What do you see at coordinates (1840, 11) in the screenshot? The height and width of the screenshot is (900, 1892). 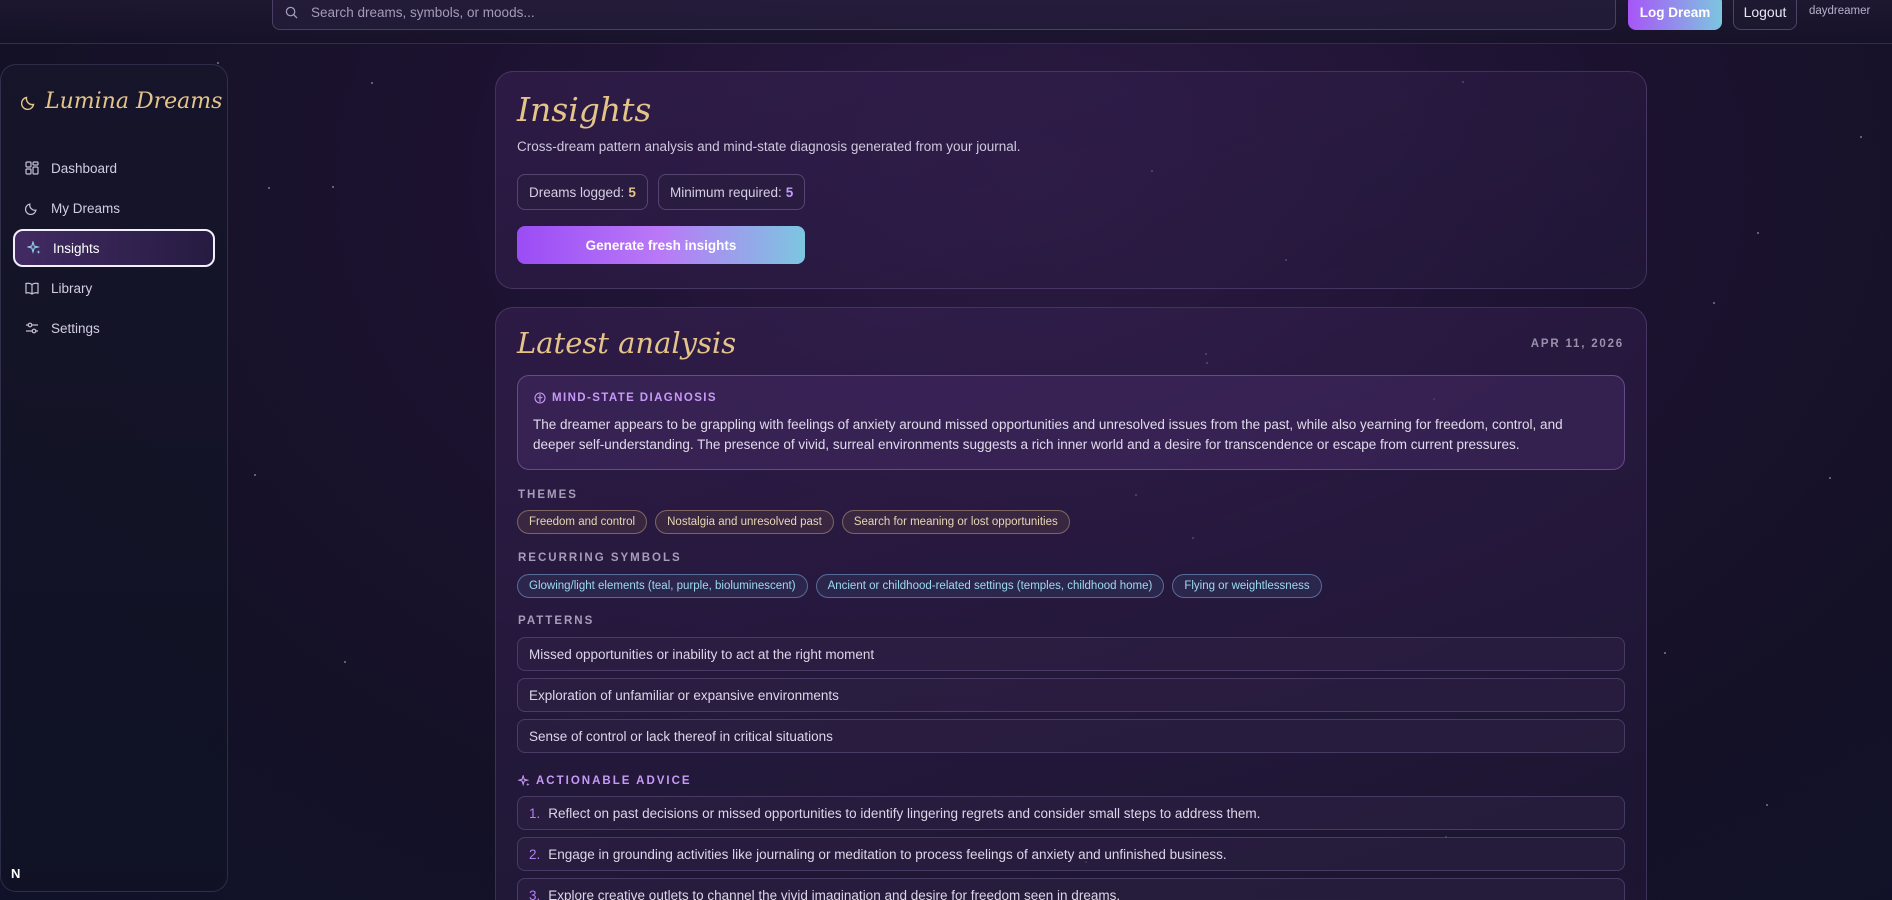 I see `username: daydreamer` at bounding box center [1840, 11].